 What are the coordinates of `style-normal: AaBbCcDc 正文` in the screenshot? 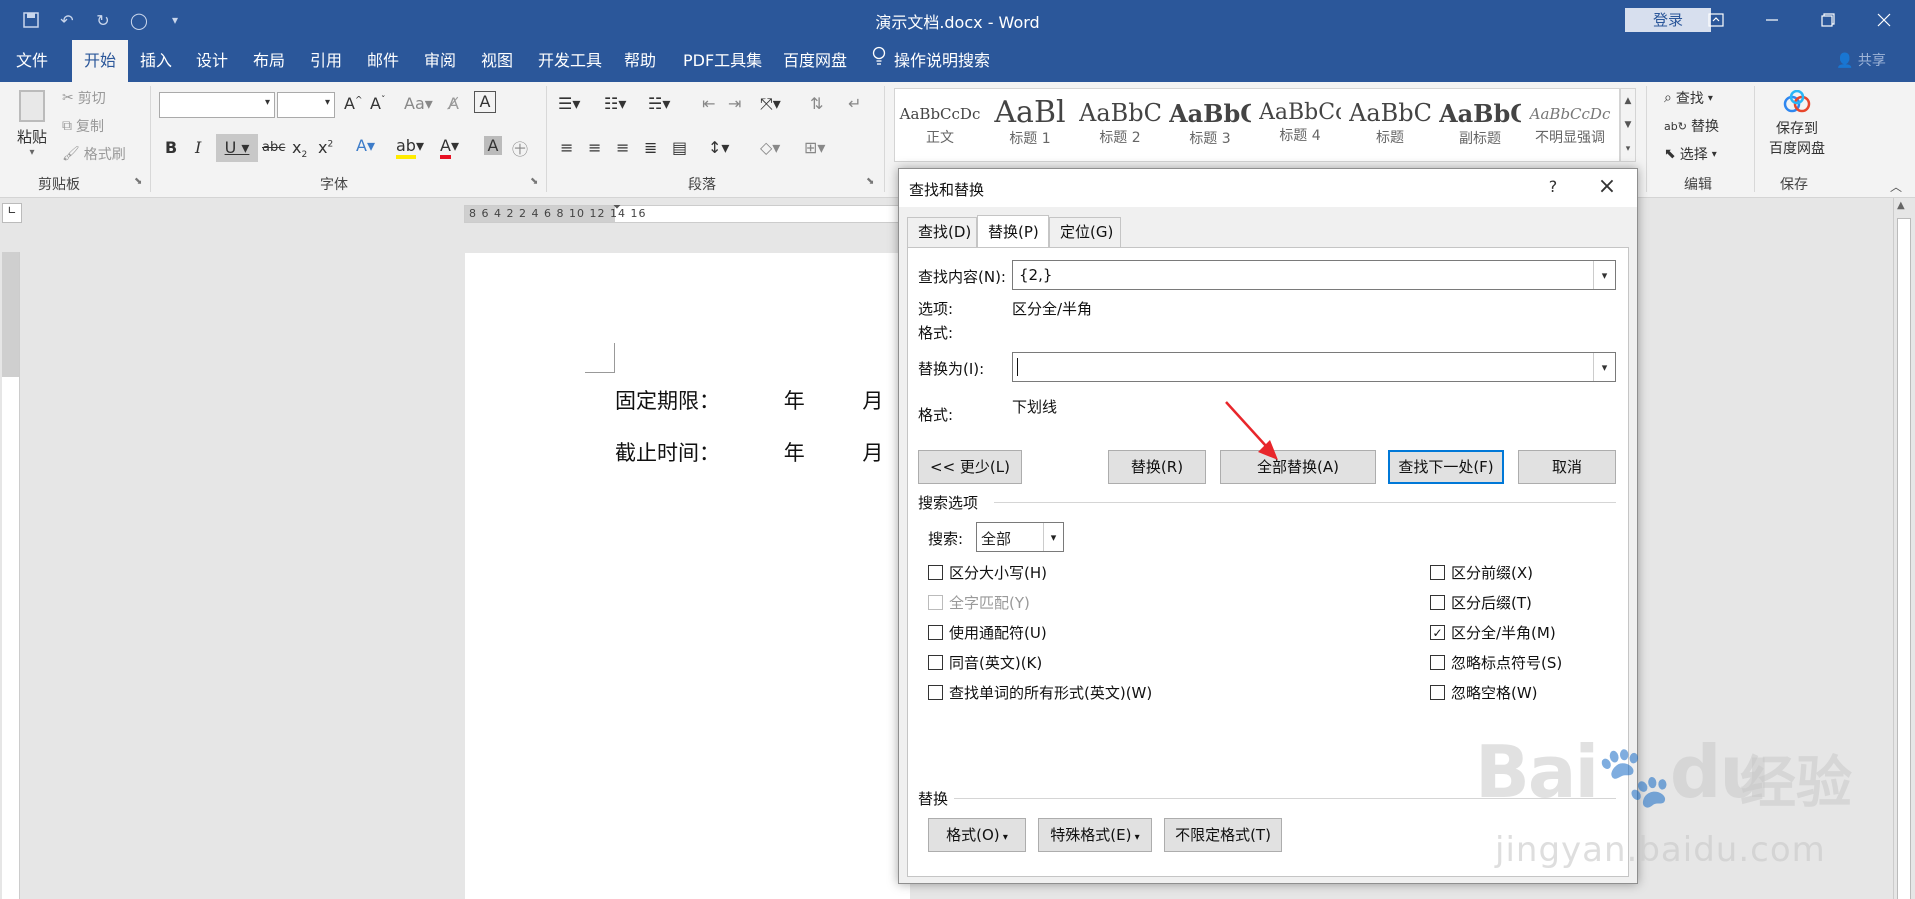 It's located at (940, 126).